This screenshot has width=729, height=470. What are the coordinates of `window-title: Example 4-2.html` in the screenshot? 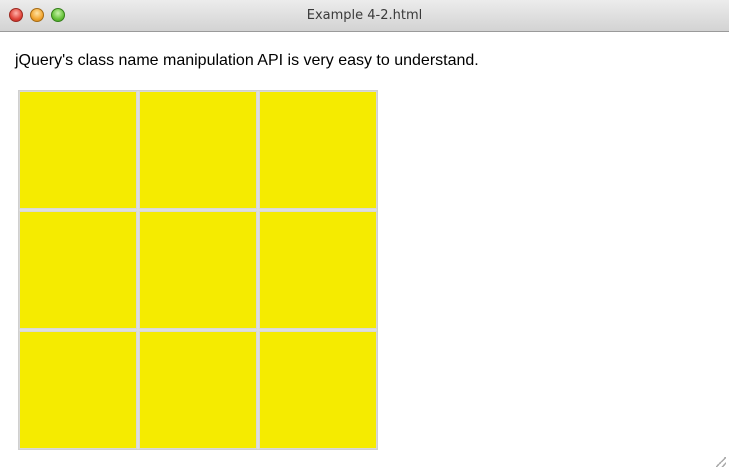 It's located at (364, 15).